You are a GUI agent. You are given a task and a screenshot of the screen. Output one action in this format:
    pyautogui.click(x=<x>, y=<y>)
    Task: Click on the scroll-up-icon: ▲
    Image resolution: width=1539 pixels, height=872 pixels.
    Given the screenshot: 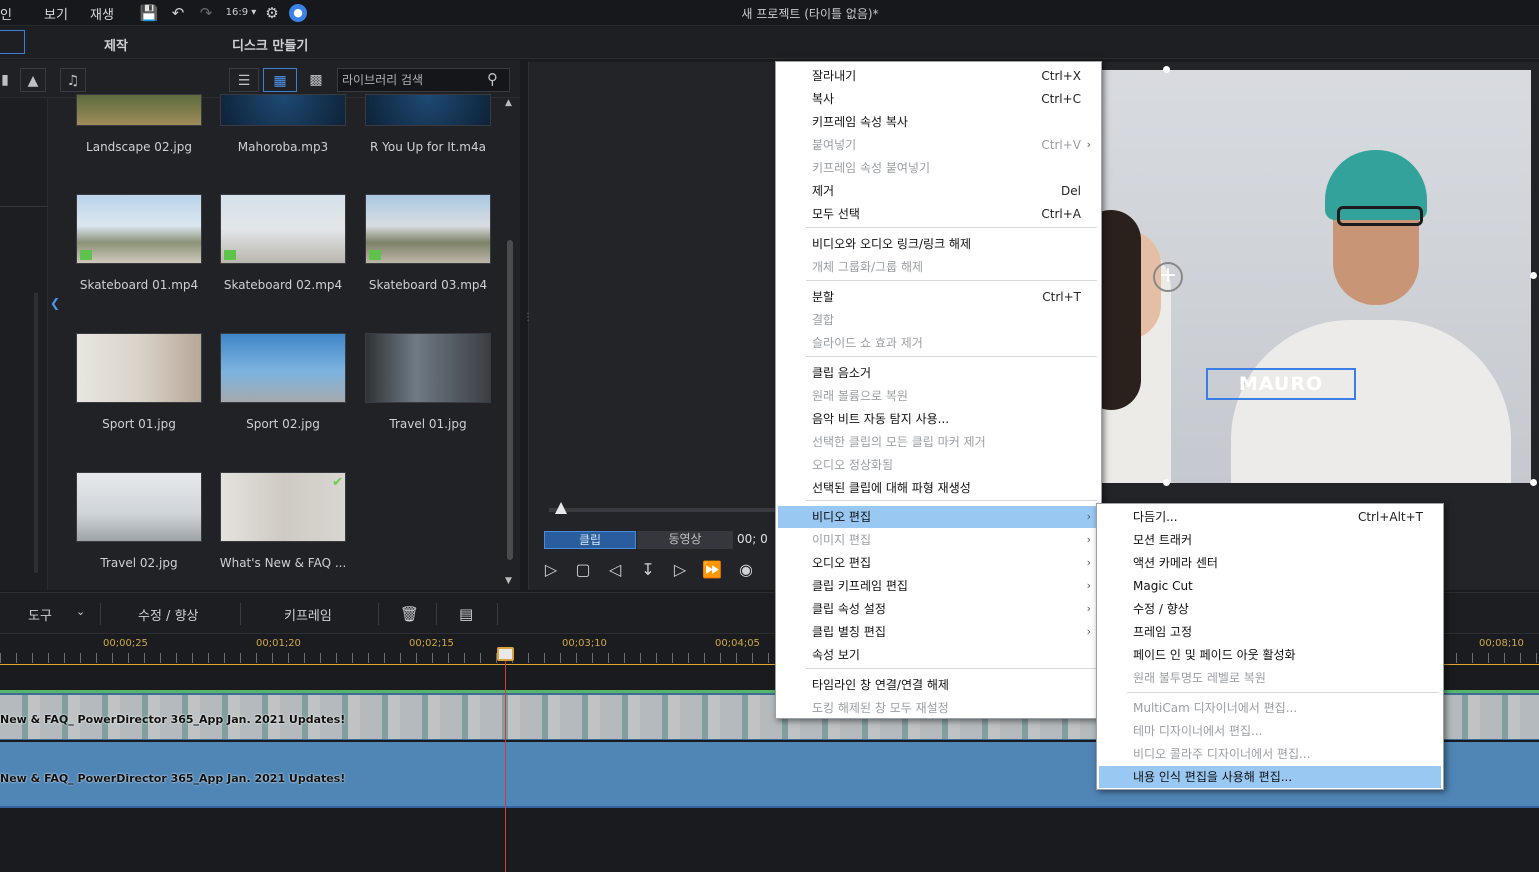 What is the action you would take?
    pyautogui.click(x=508, y=103)
    